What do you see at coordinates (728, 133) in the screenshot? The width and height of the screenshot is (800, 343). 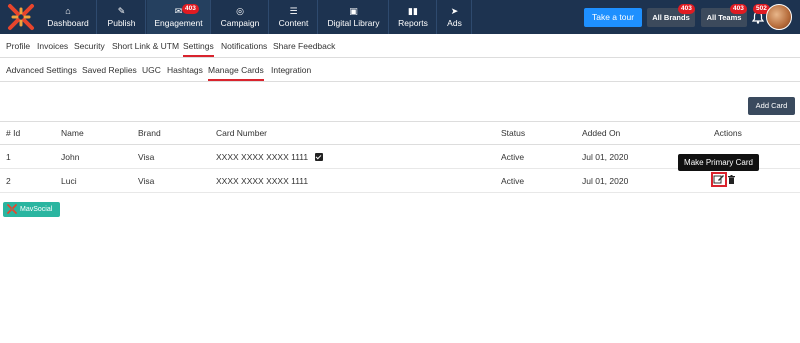 I see `header-actions: Actions` at bounding box center [728, 133].